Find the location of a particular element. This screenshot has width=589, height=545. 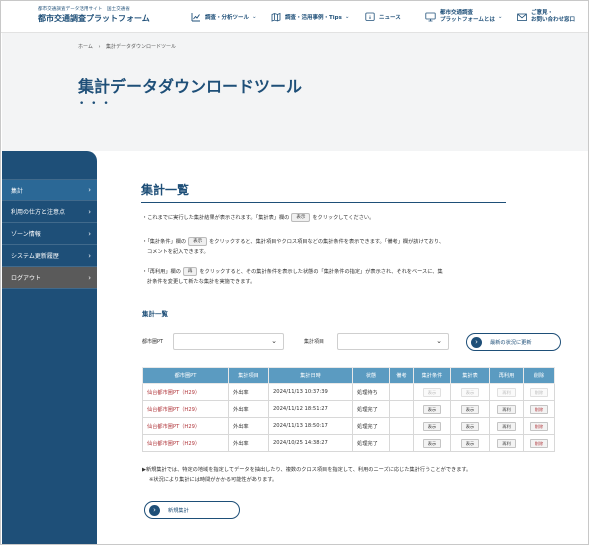

col-header: 集計表 is located at coordinates (470, 375).